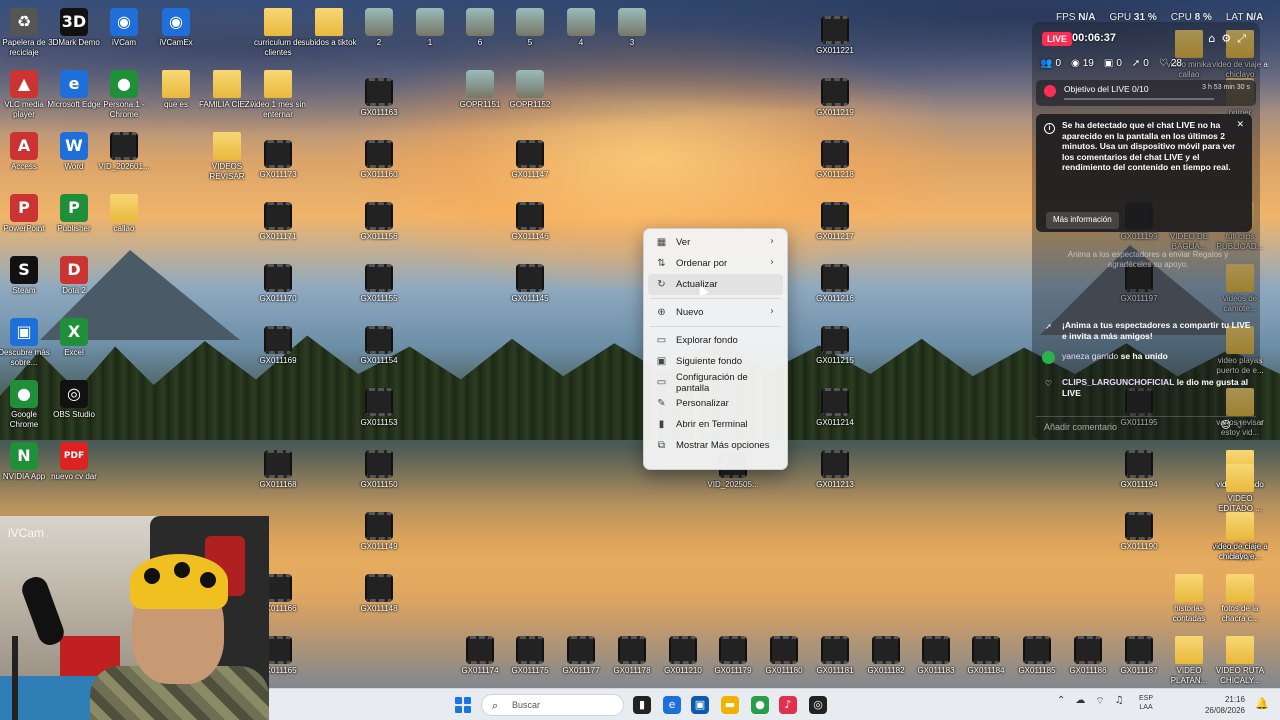 The image size is (1280, 720). What do you see at coordinates (1061, 701) in the screenshot?
I see `chevron-up-icon: ⌃` at bounding box center [1061, 701].